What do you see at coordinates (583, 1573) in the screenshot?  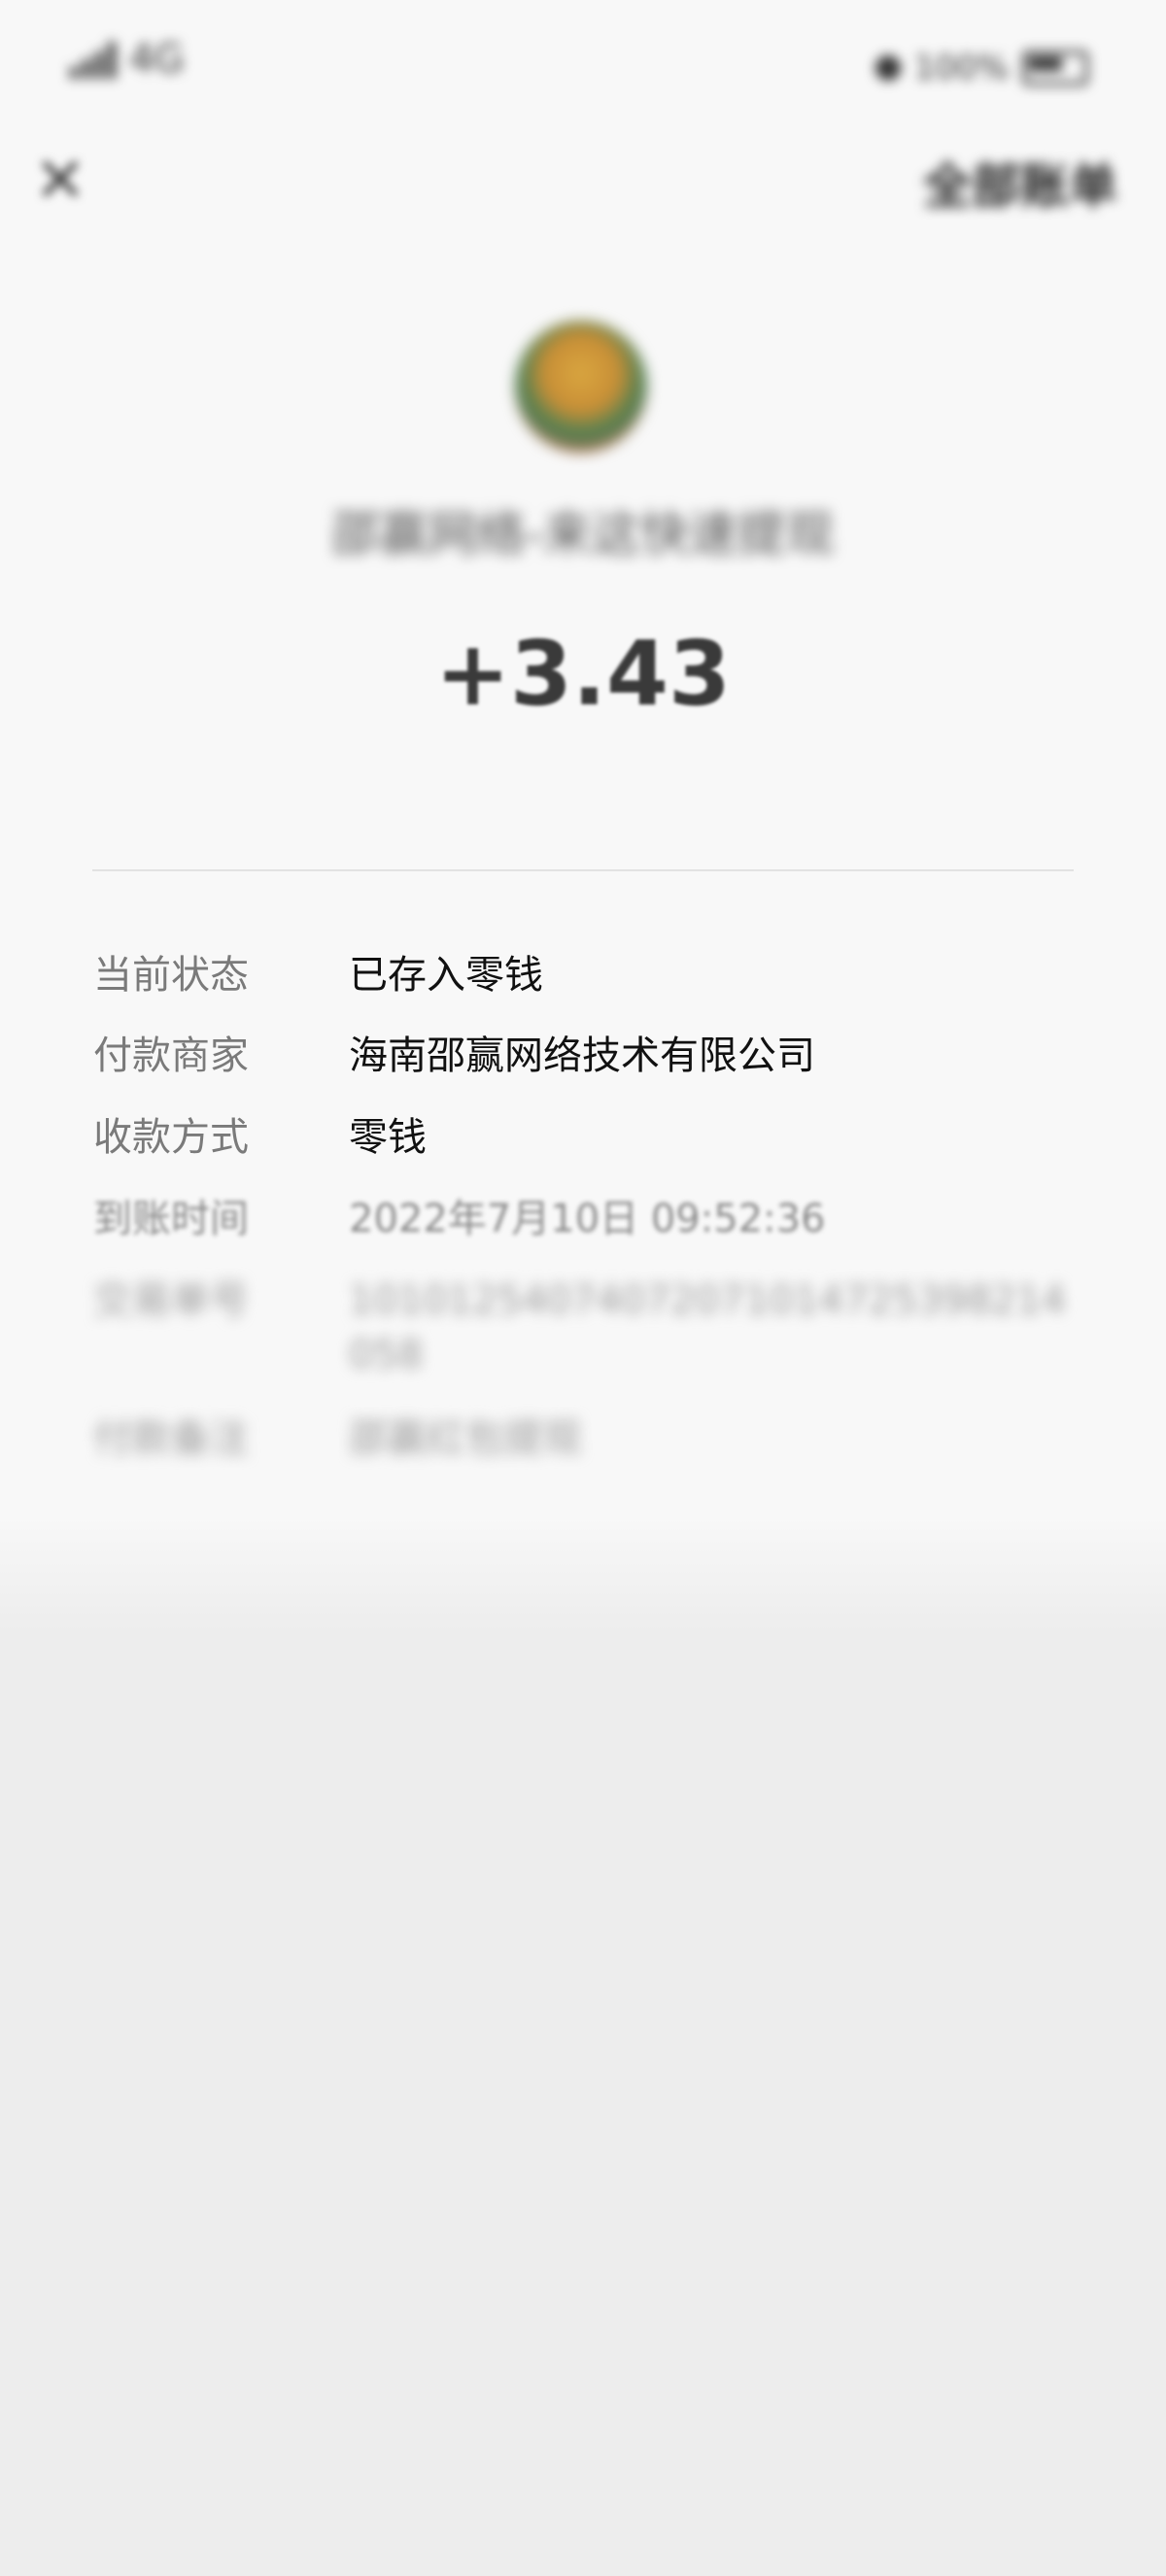 I see `sheet-fade` at bounding box center [583, 1573].